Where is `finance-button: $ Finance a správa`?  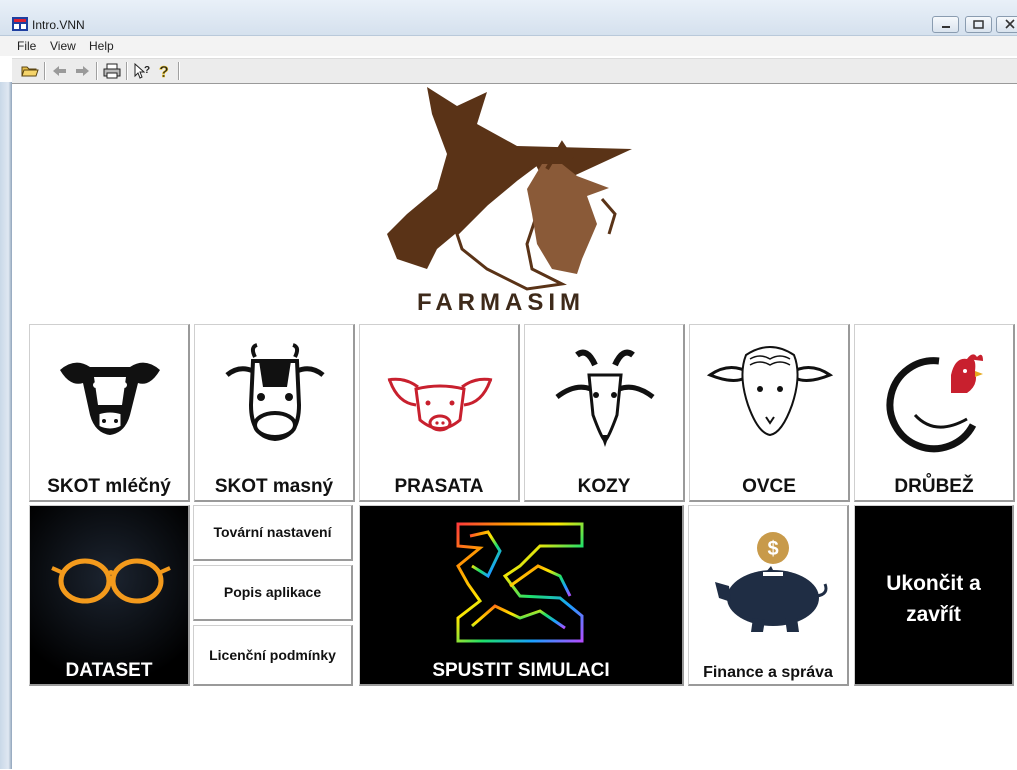 finance-button: $ Finance a správa is located at coordinates (768, 595).